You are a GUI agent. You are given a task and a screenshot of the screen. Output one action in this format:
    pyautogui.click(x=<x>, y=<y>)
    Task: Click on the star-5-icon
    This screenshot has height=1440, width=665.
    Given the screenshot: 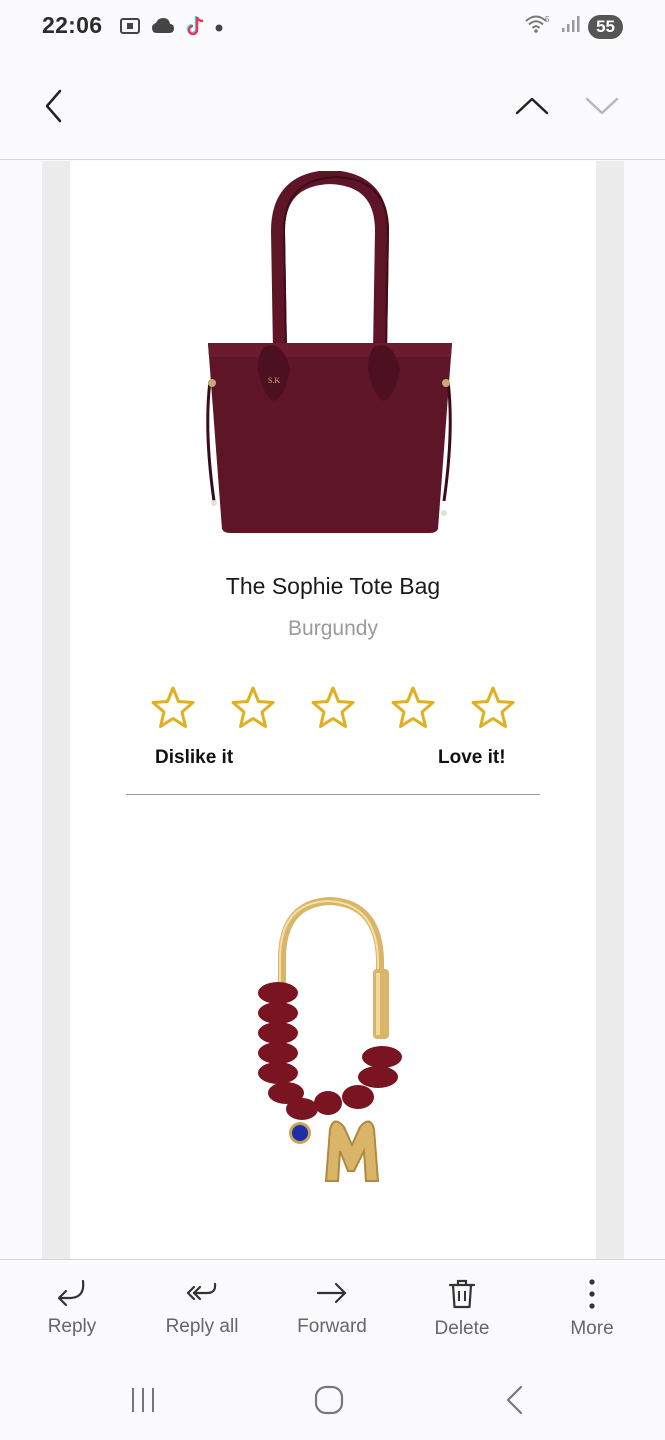 What is the action you would take?
    pyautogui.click(x=493, y=708)
    